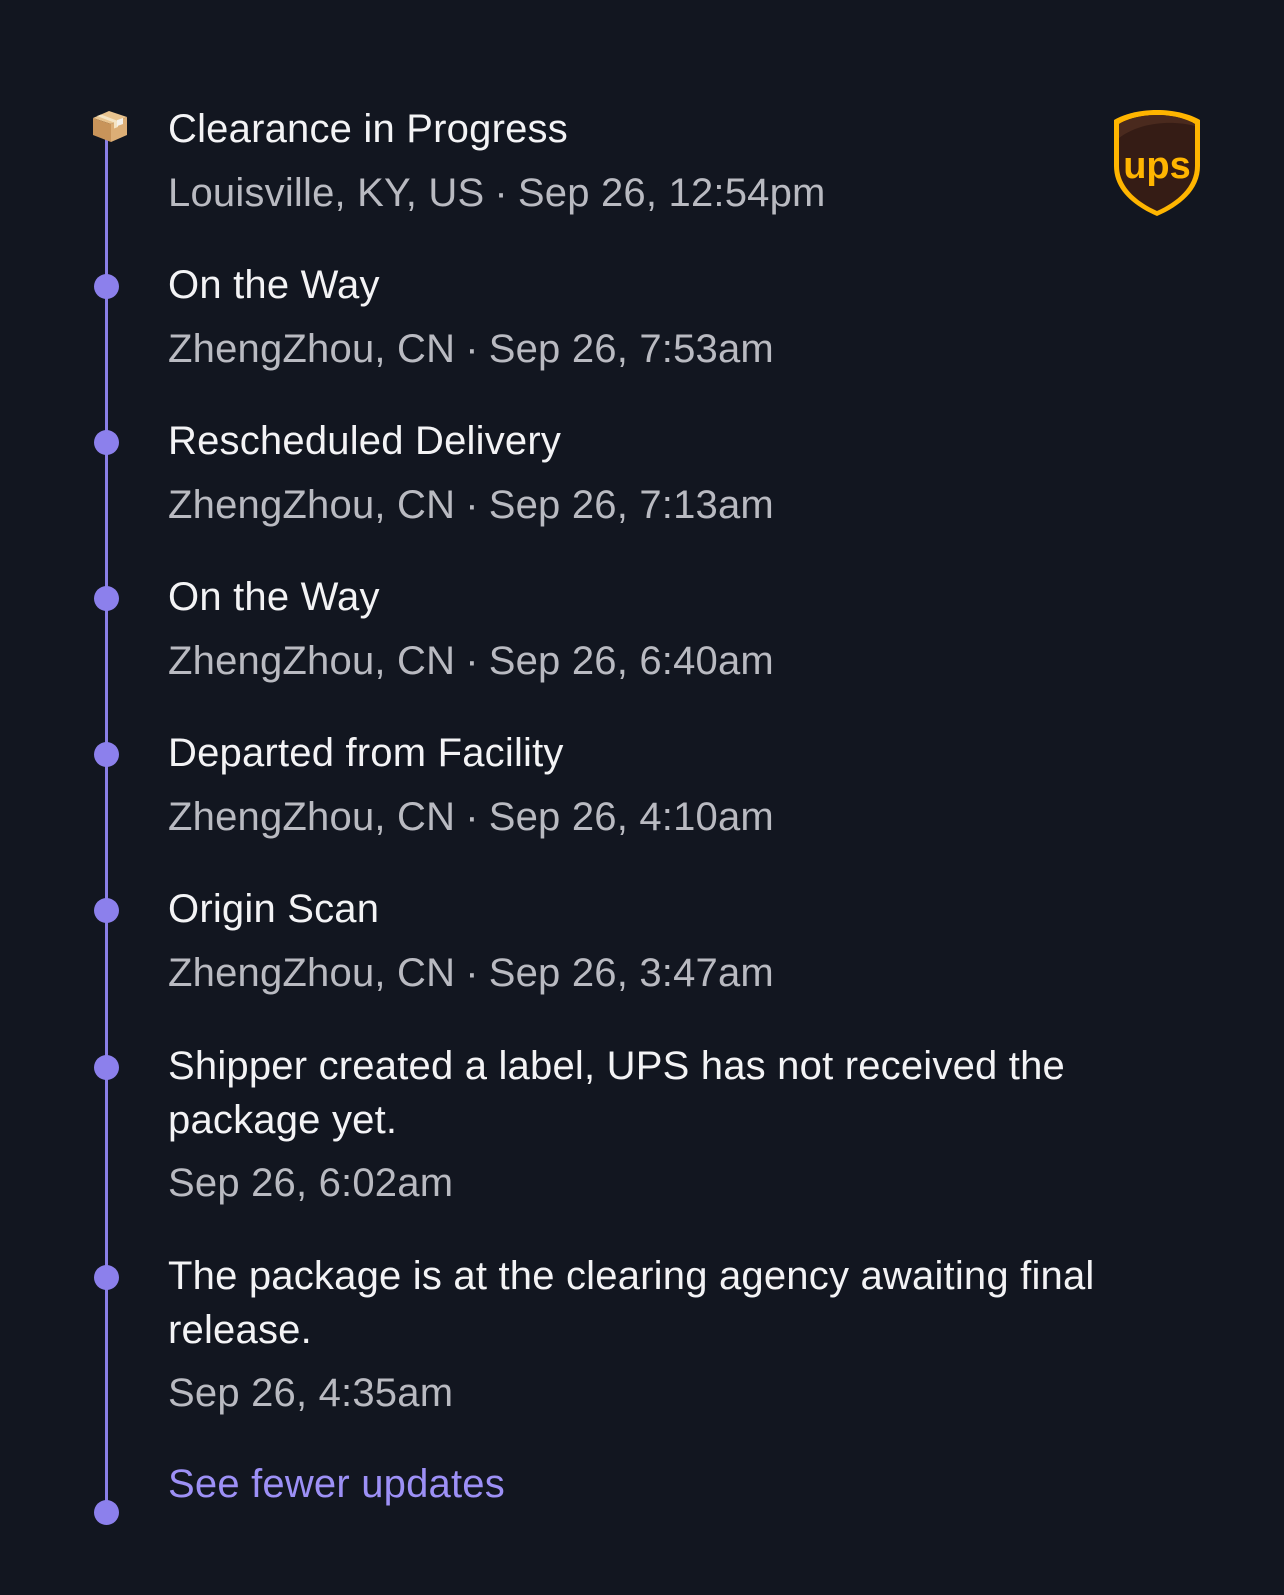  I want to click on event-time: Sep 26, 6:02am, so click(311, 1183).